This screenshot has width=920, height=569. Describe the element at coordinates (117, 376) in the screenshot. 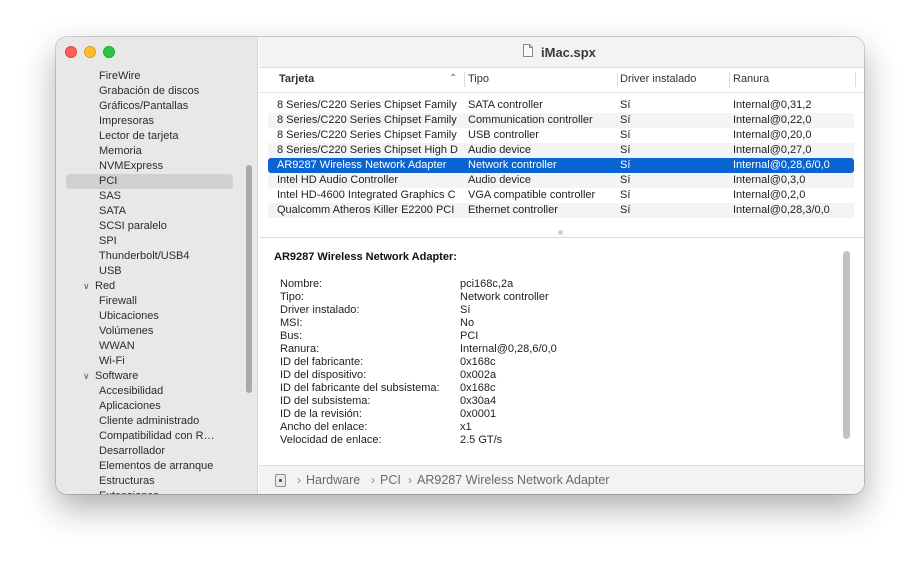

I see `sidebar-group-label: Software` at that location.